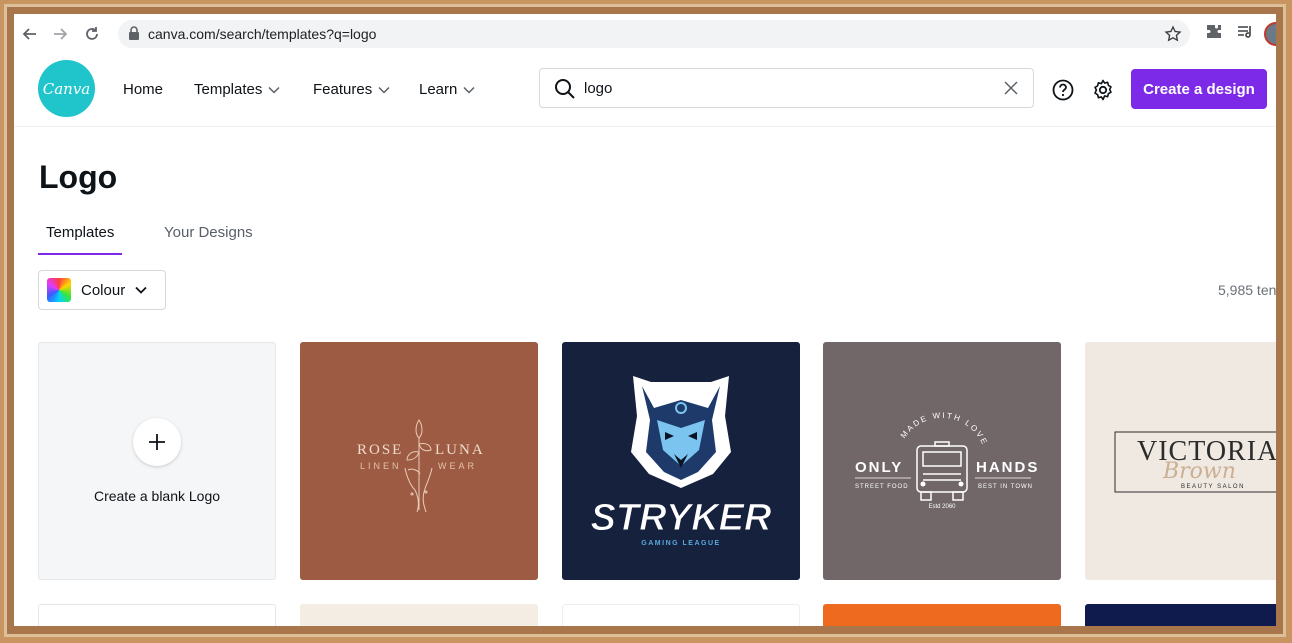  What do you see at coordinates (457, 466) in the screenshot?
I see `wear-text: WEAR` at bounding box center [457, 466].